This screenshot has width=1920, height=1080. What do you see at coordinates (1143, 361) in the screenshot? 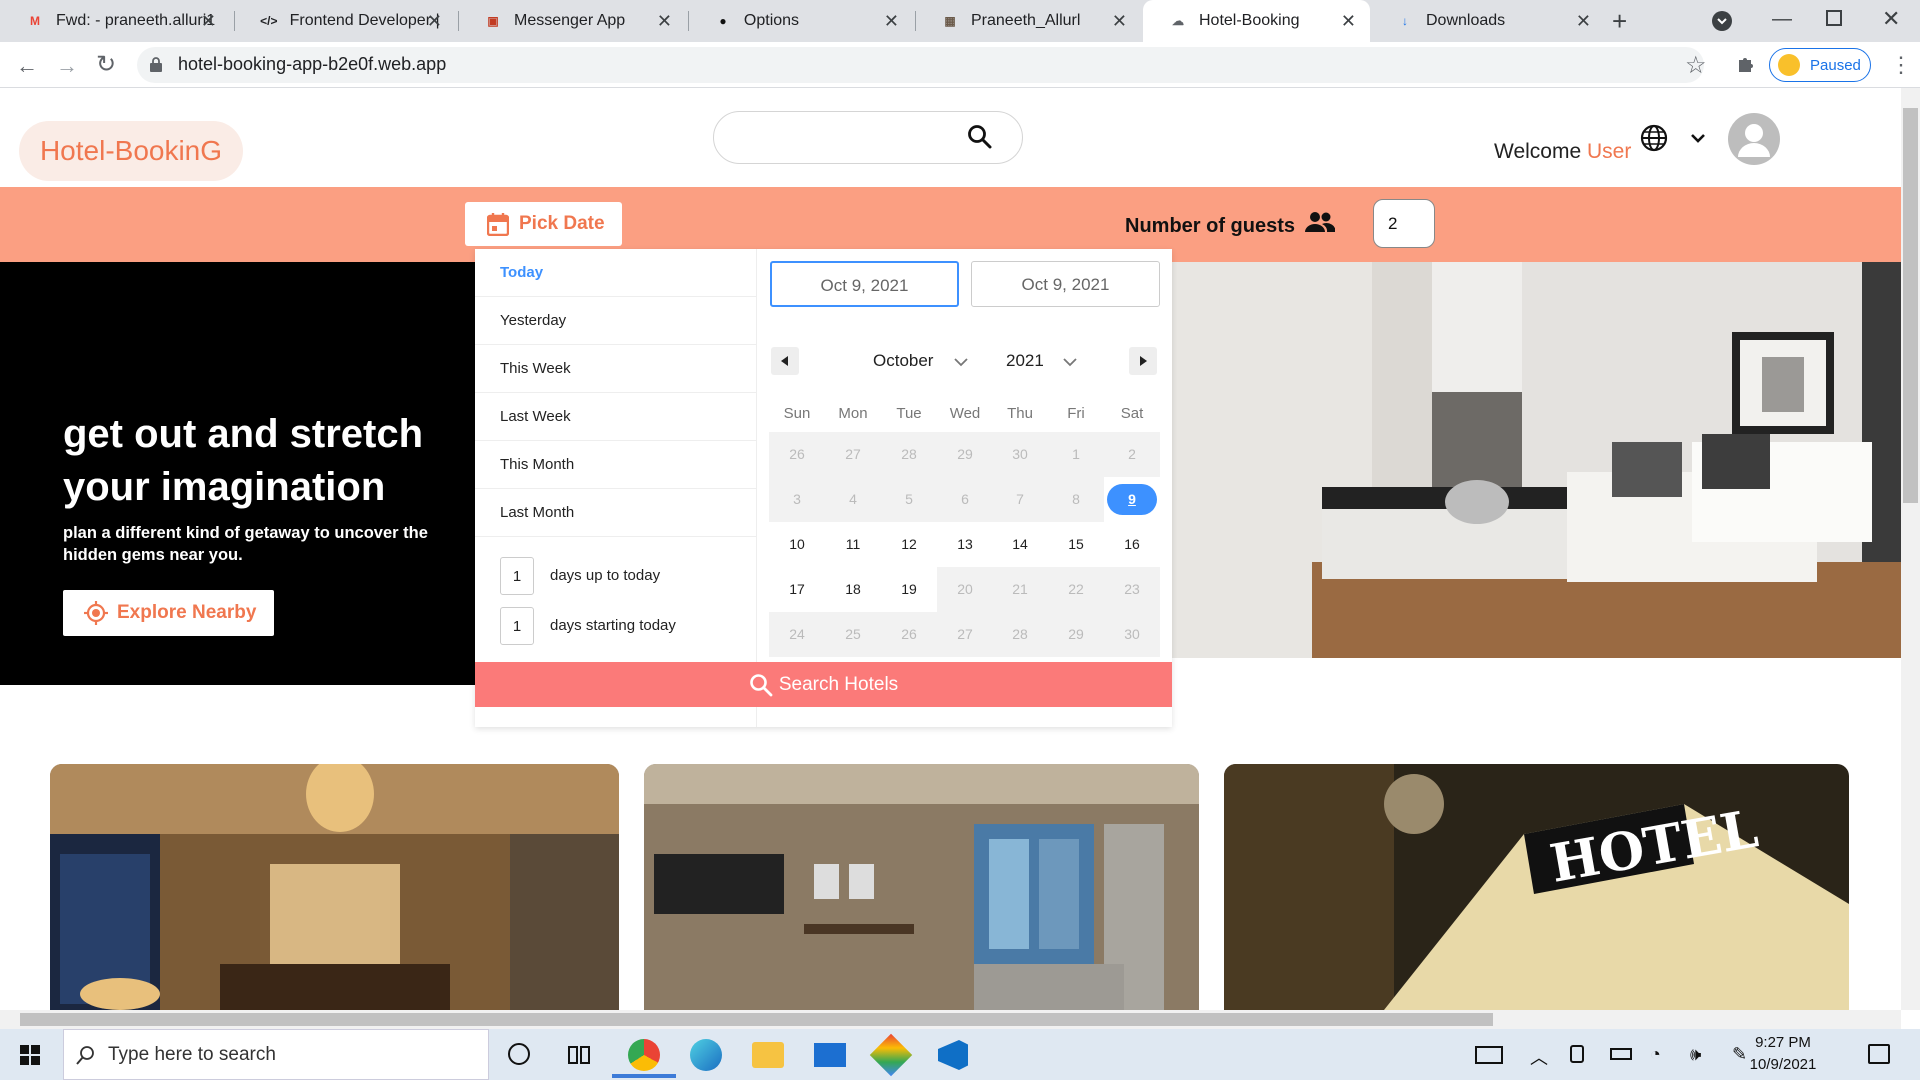
I see `next-month-button` at bounding box center [1143, 361].